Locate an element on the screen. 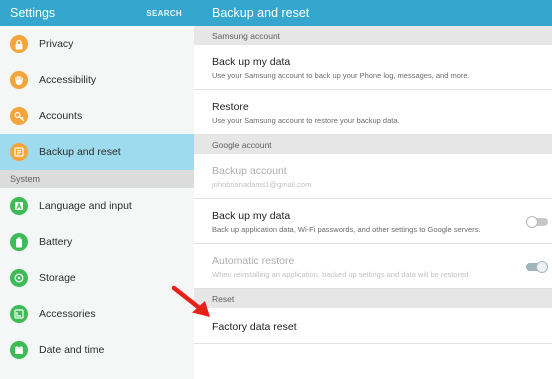 This screenshot has height=379, width=552. sidebar-item-label: Storage is located at coordinates (57, 278).